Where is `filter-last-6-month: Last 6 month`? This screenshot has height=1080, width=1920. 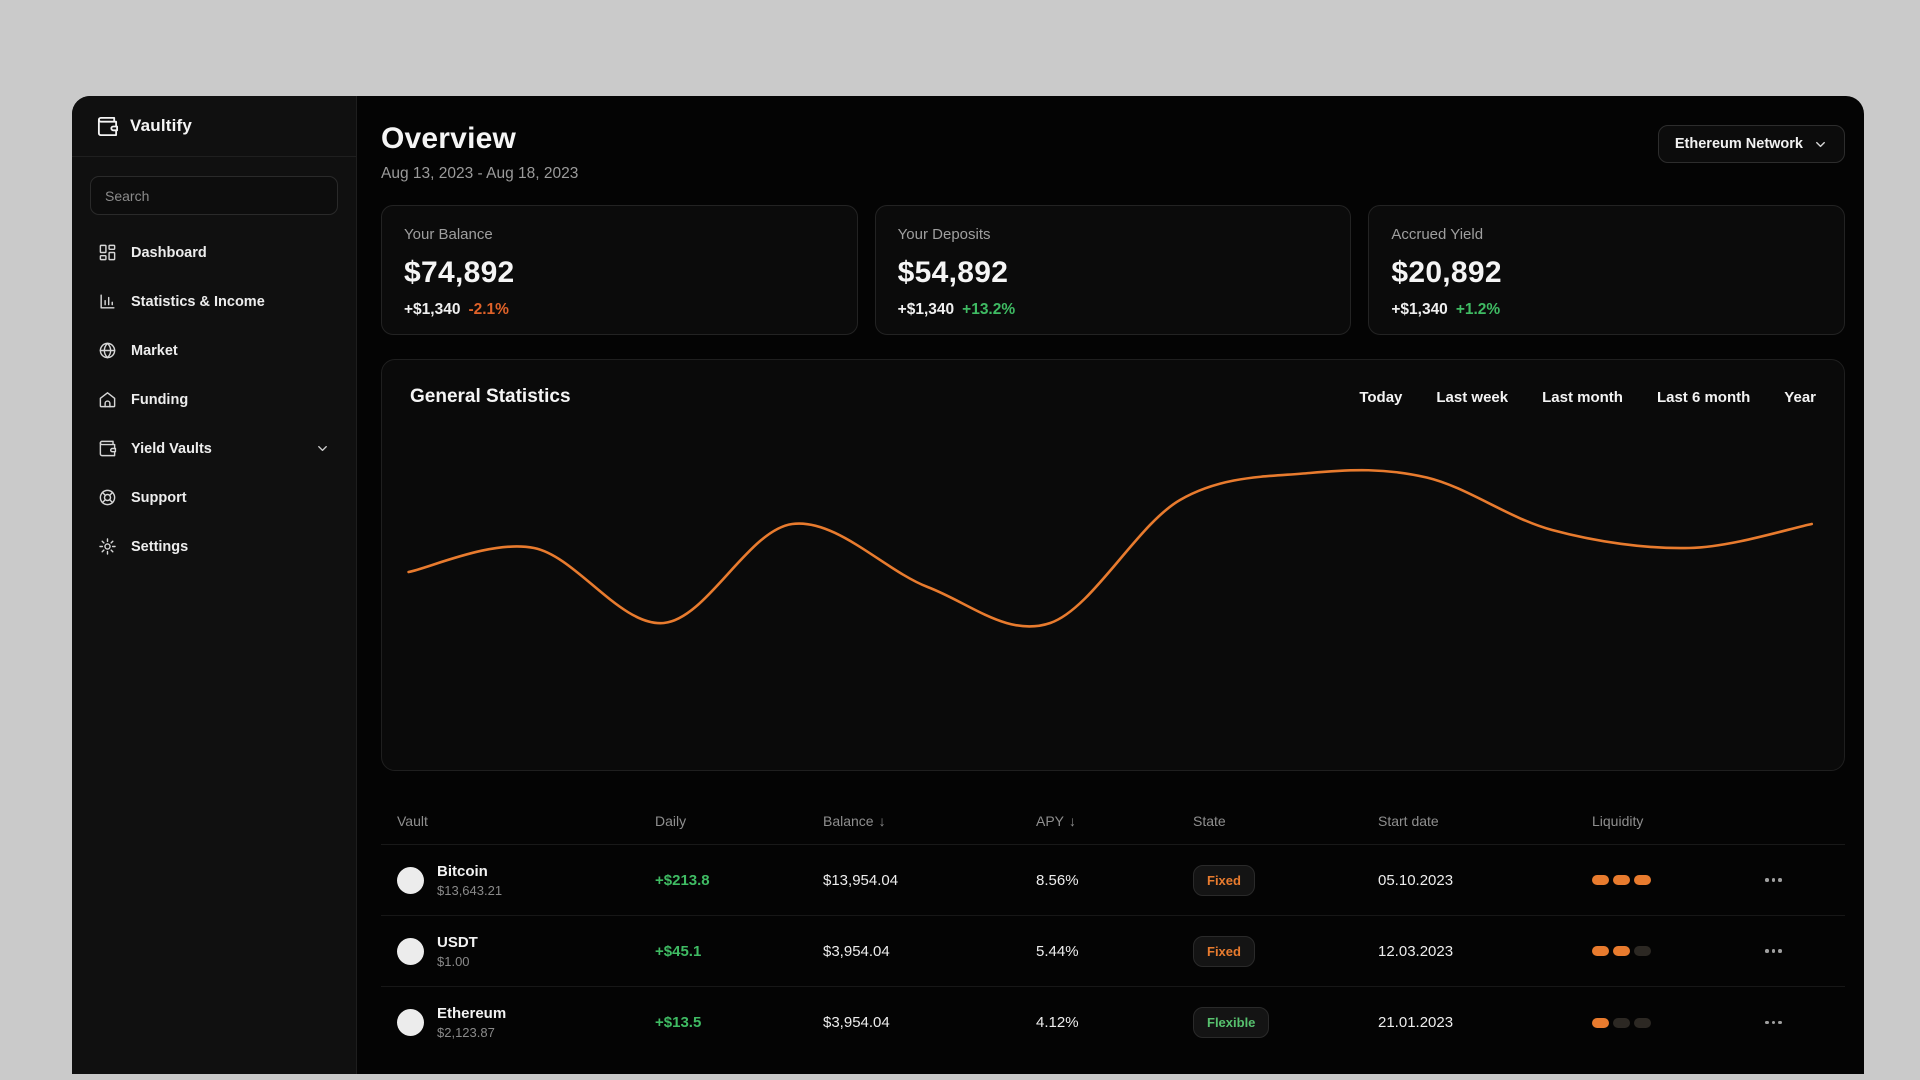 filter-last-6-month: Last 6 month is located at coordinates (1703, 397).